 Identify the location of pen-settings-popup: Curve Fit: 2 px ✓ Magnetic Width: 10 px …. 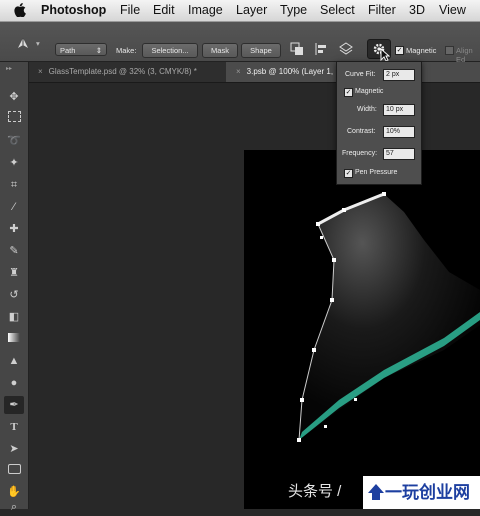
(379, 123).